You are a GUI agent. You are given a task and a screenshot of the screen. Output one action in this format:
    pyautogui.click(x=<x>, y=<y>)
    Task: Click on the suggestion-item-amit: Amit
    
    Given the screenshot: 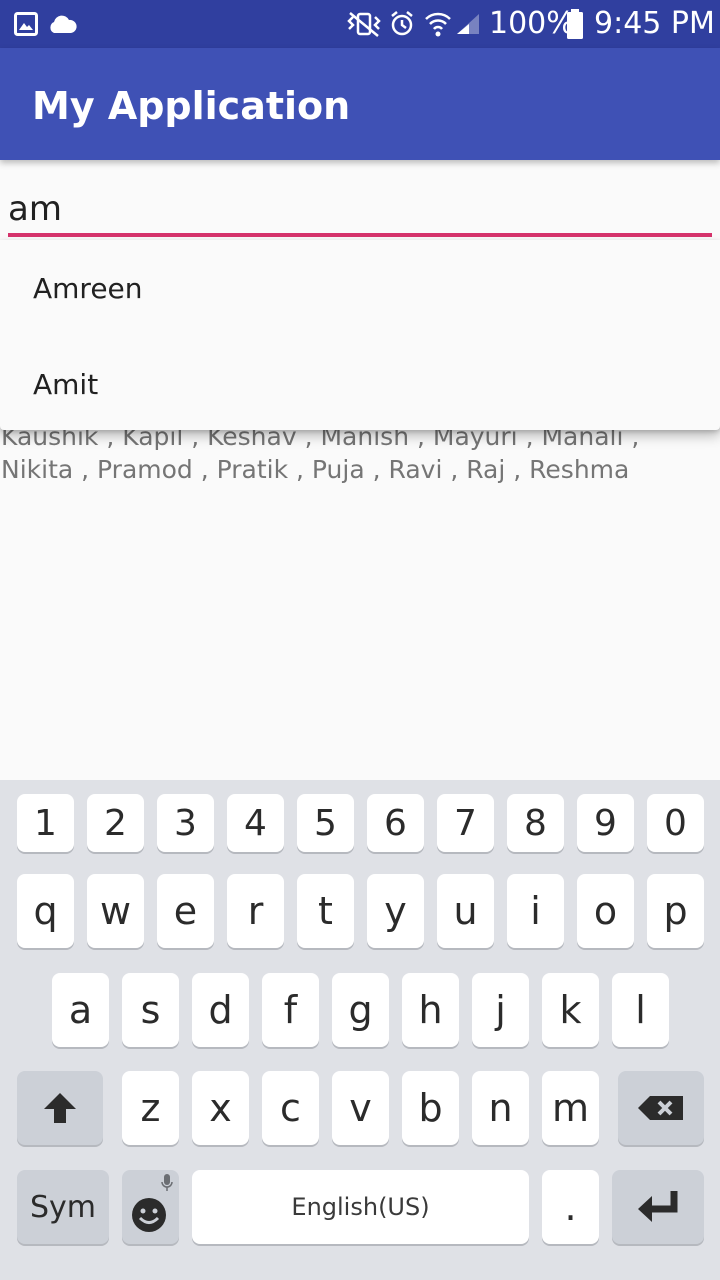 What is the action you would take?
    pyautogui.click(x=360, y=384)
    